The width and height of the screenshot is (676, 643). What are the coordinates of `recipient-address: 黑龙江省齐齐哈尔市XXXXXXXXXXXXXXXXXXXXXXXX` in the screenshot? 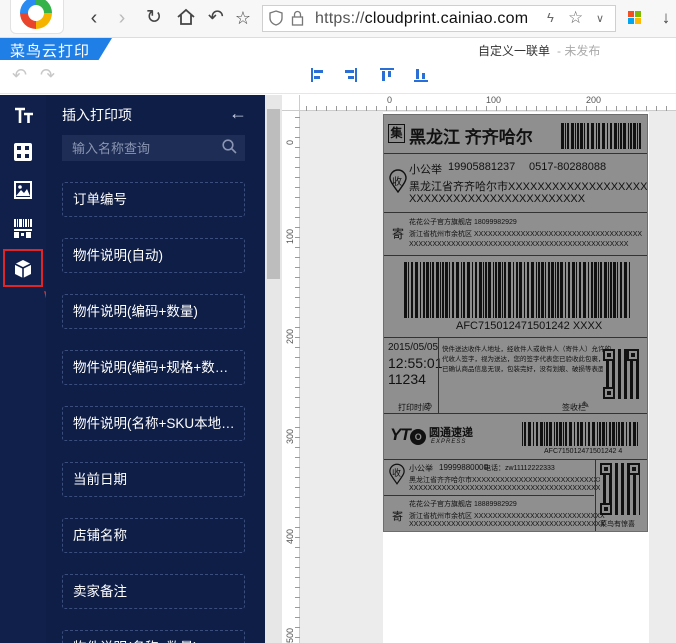 It's located at (528, 187).